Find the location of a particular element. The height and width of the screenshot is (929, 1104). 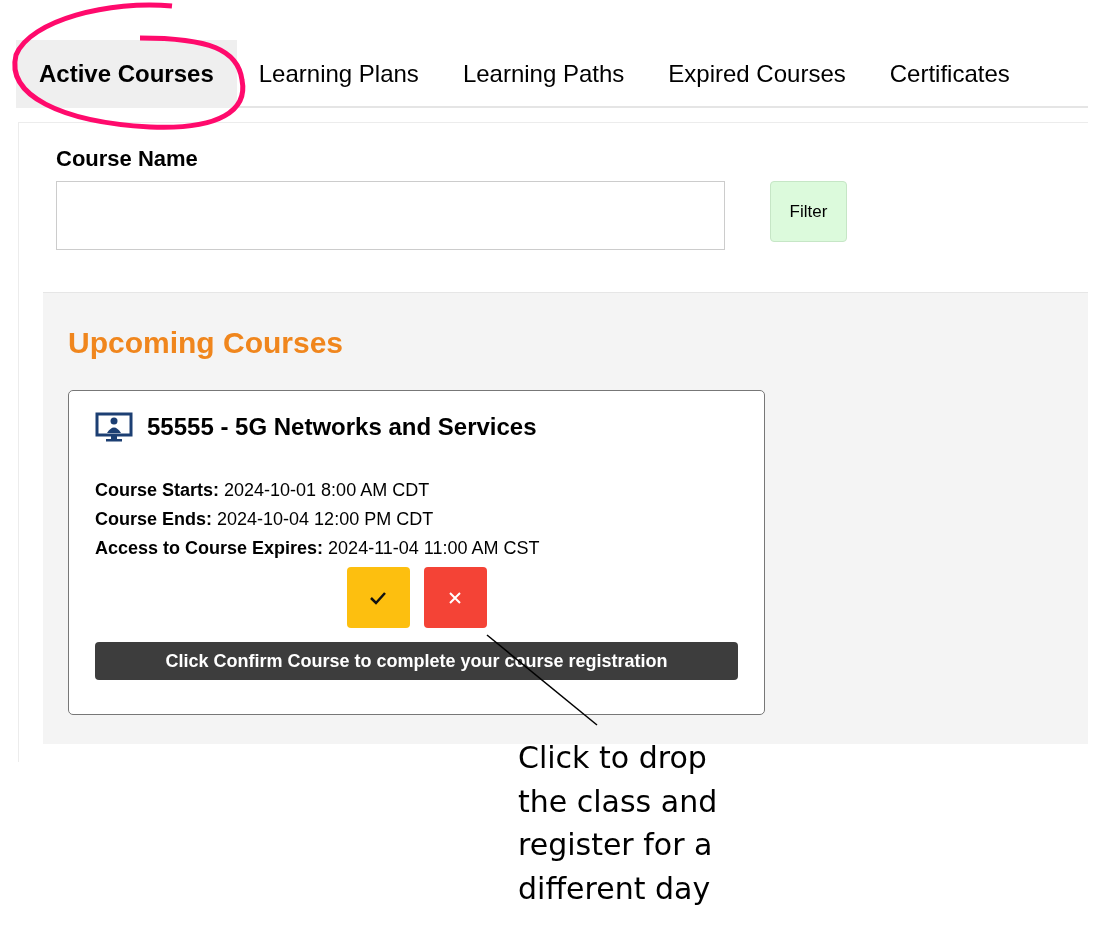

close-icon is located at coordinates (455, 597).